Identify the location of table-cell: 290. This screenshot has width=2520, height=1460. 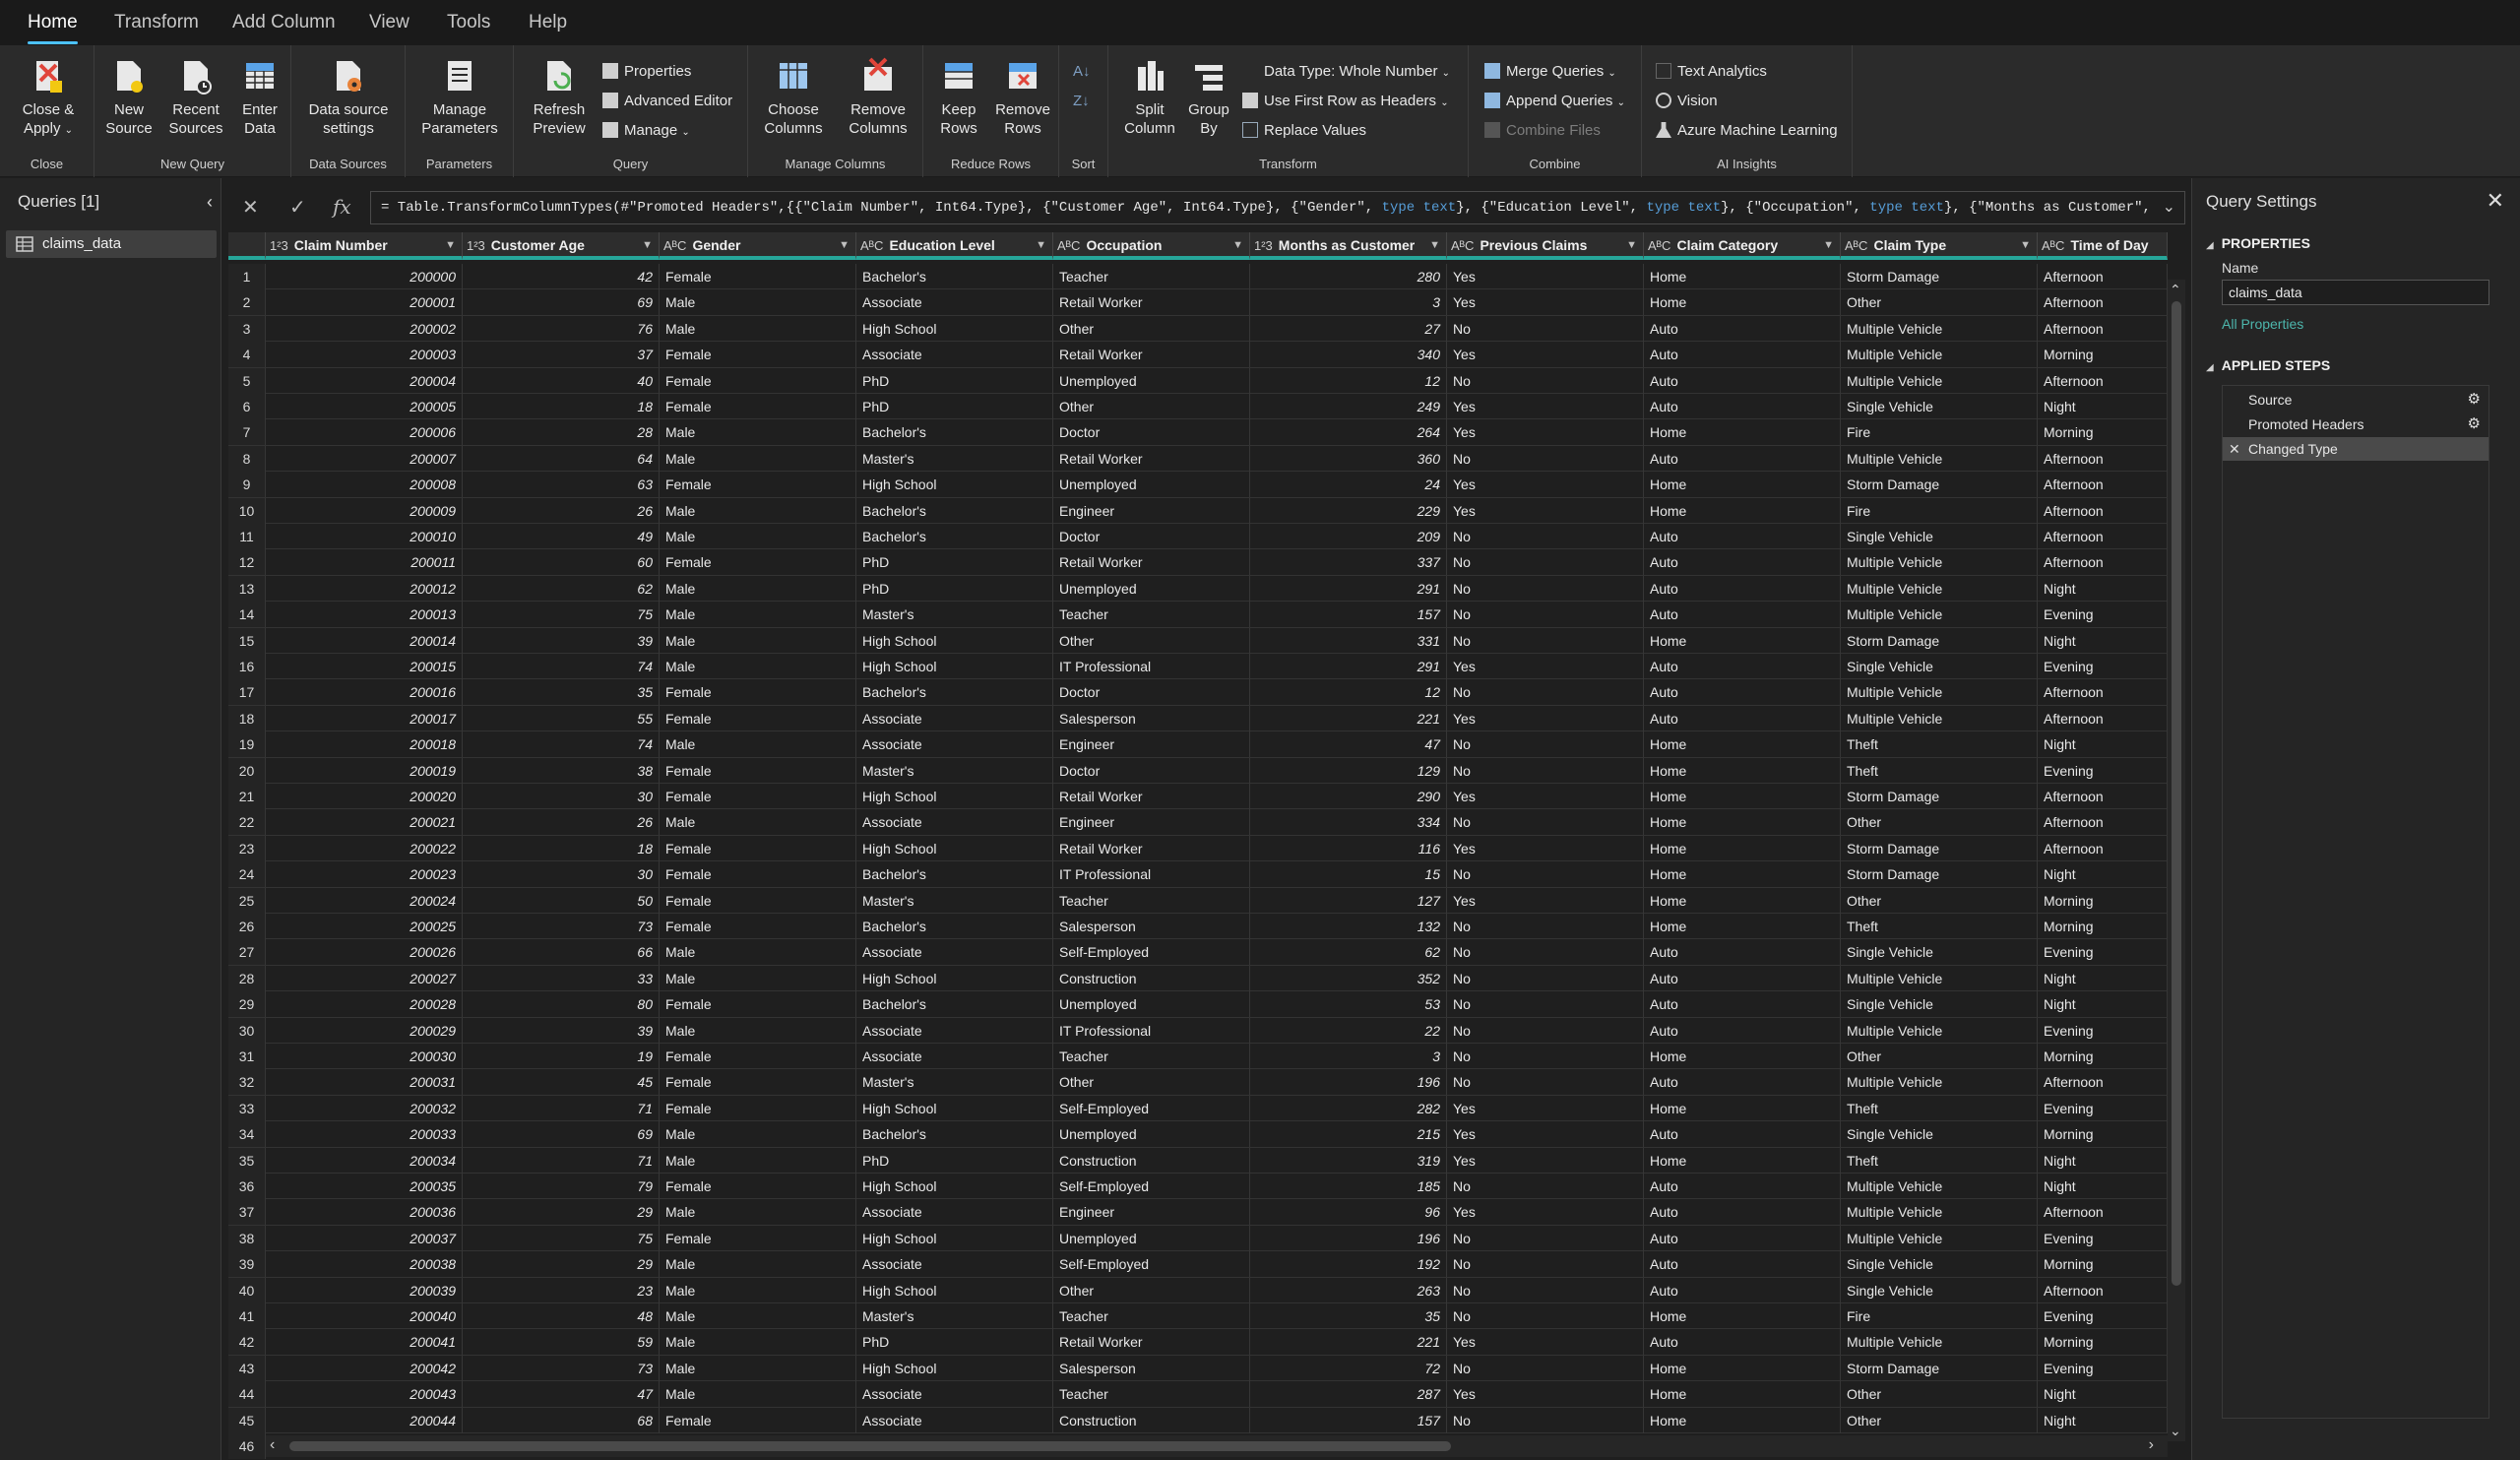
(1348, 796).